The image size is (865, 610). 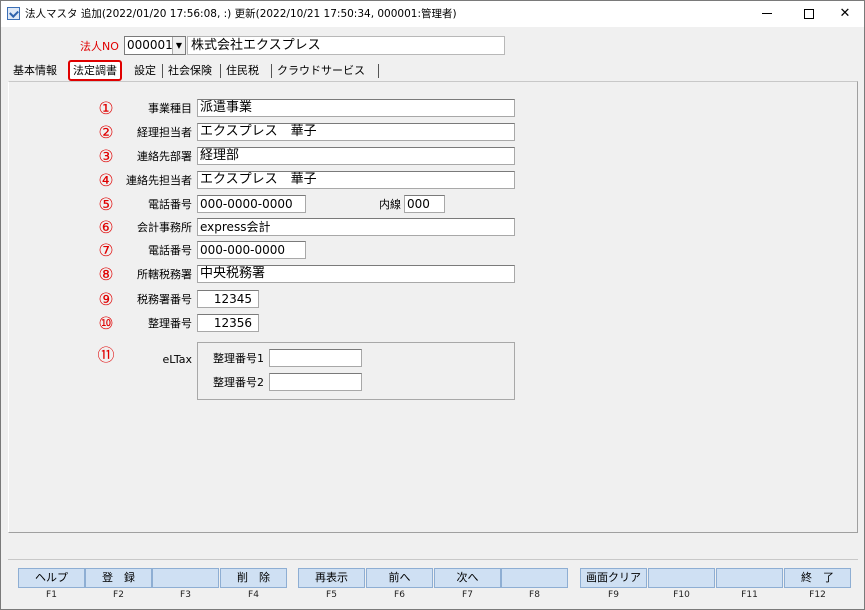 What do you see at coordinates (467, 578) in the screenshot?
I see `next-button: 次へ` at bounding box center [467, 578].